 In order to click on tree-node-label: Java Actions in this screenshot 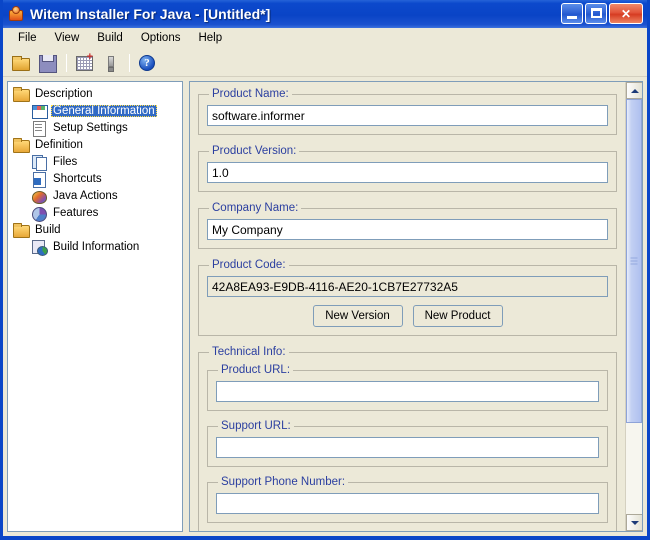, I will do `click(85, 195)`.